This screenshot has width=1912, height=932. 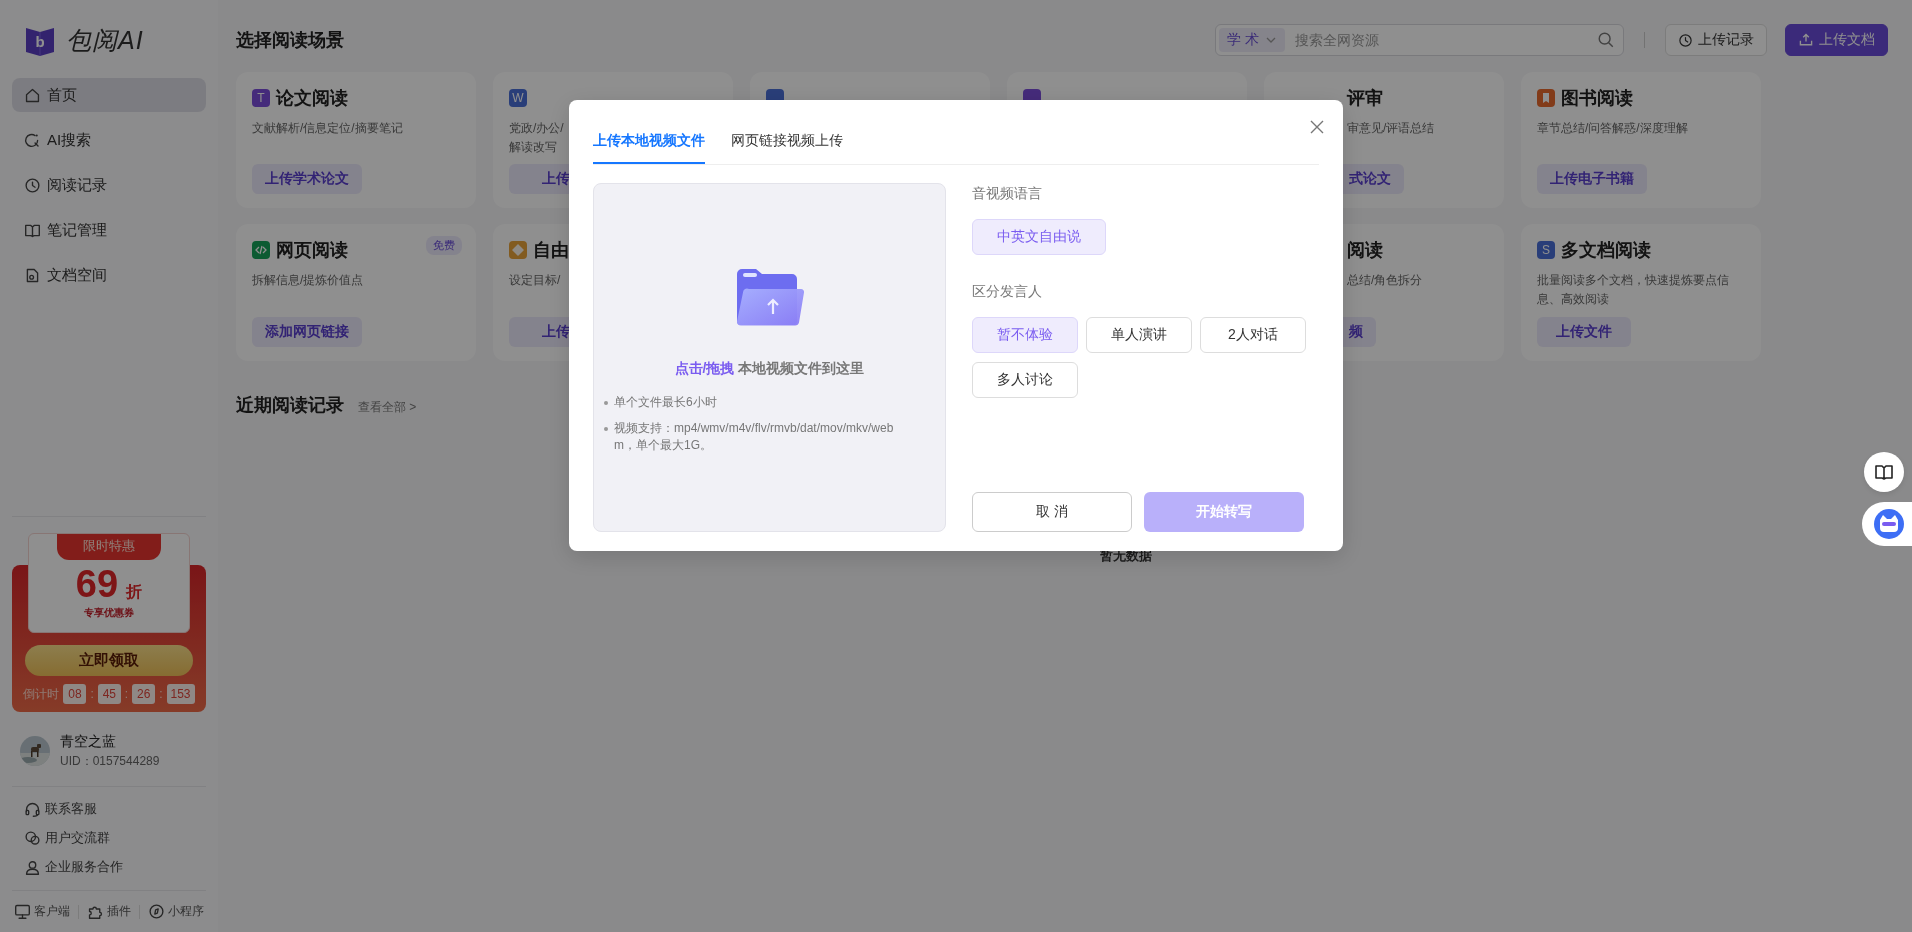 What do you see at coordinates (787, 147) in the screenshot?
I see `tab: 网页链接视频上传` at bounding box center [787, 147].